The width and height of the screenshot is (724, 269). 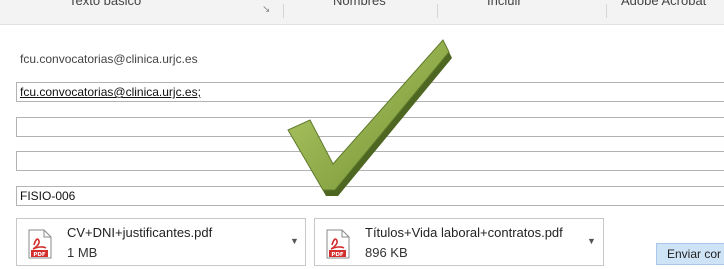 I want to click on attachment-card: PDF CV+DNI+justificantes.pdf 1 MB ▼, so click(x=161, y=242).